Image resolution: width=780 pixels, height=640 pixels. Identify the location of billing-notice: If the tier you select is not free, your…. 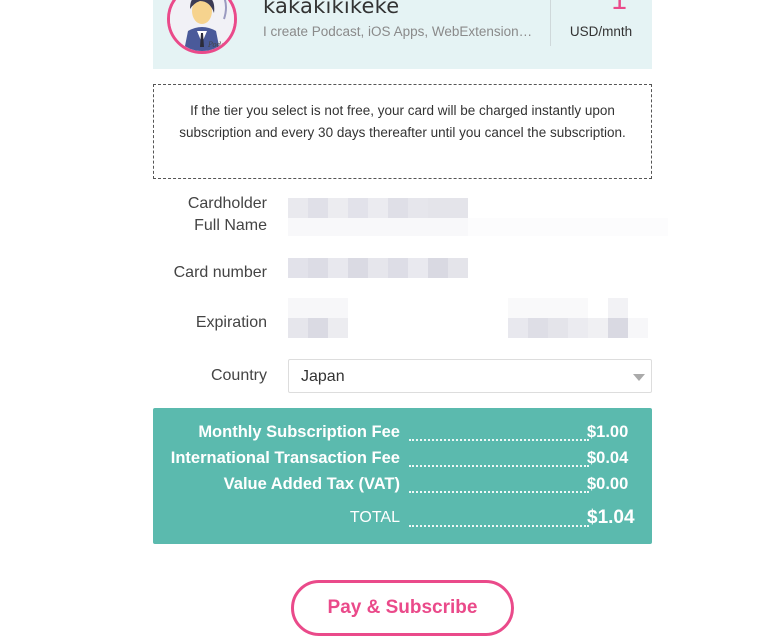
(402, 131).